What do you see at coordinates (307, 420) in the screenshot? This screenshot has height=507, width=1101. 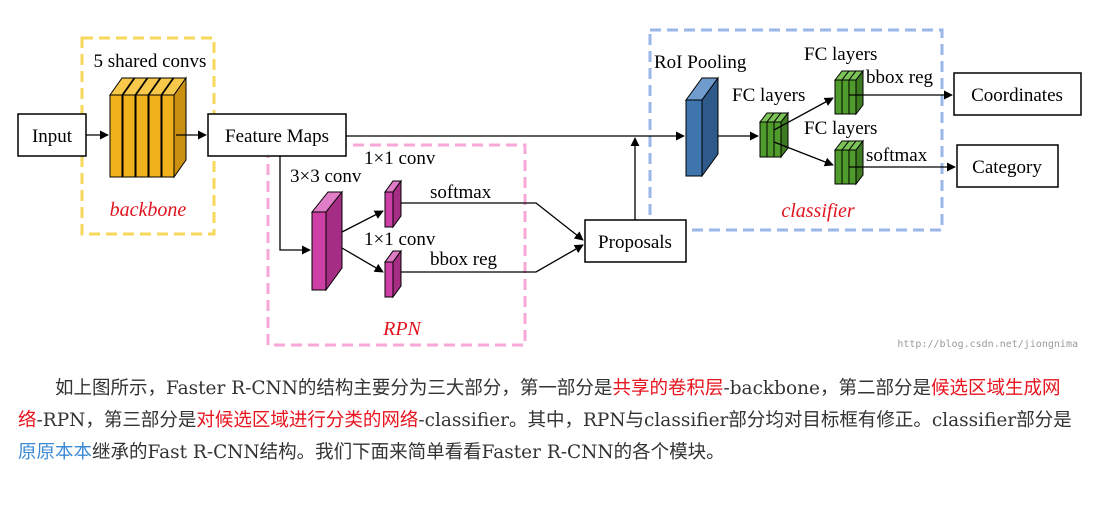 I see `highlight-classifier: 对候选区域进行分类的网络` at bounding box center [307, 420].